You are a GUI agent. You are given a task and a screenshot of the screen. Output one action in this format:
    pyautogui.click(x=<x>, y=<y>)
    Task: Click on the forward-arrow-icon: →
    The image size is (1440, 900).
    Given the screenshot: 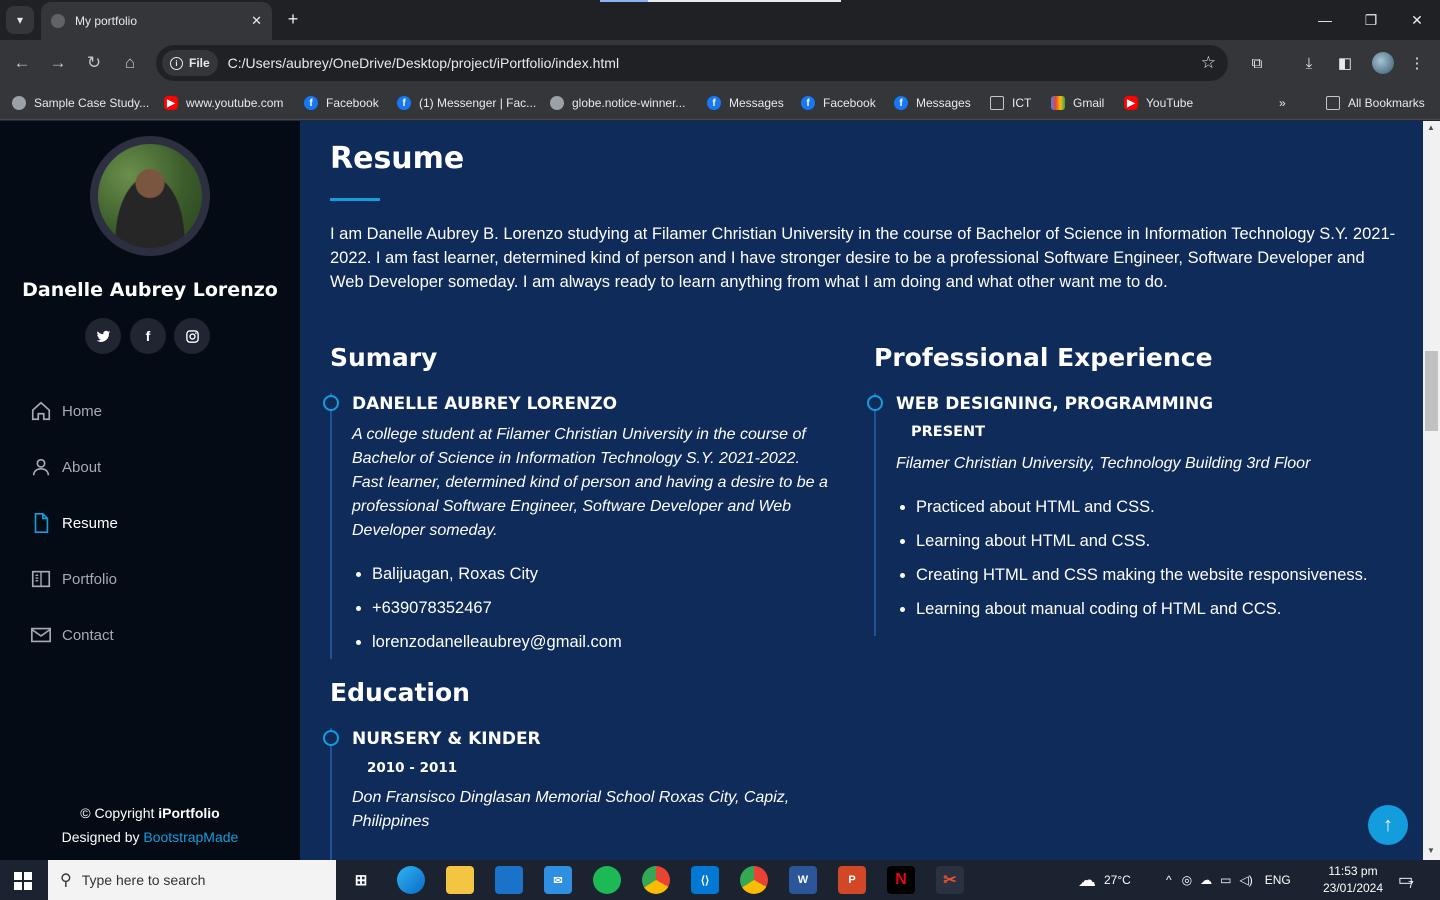 What is the action you would take?
    pyautogui.click(x=58, y=63)
    